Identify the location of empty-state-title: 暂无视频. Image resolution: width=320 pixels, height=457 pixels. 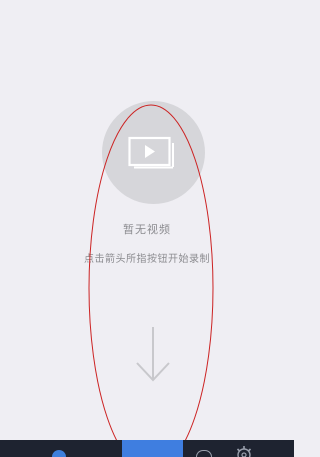
(147, 229).